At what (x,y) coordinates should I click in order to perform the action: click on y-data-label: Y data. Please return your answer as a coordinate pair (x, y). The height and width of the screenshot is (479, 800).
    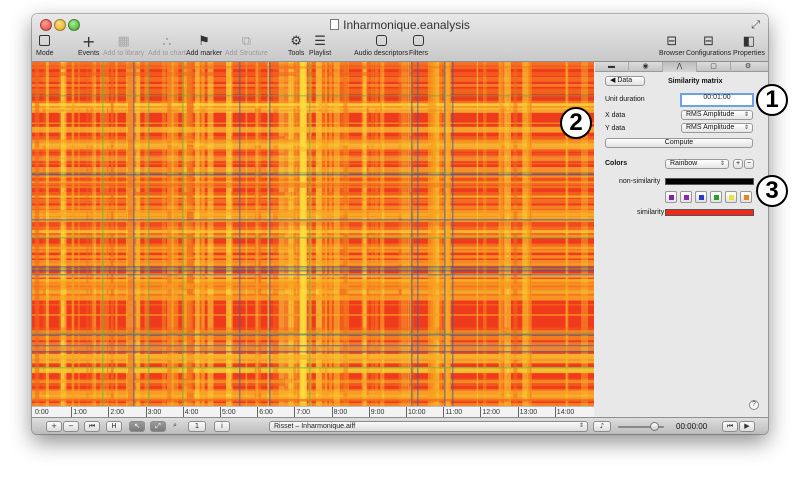
    Looking at the image, I should click on (615, 128).